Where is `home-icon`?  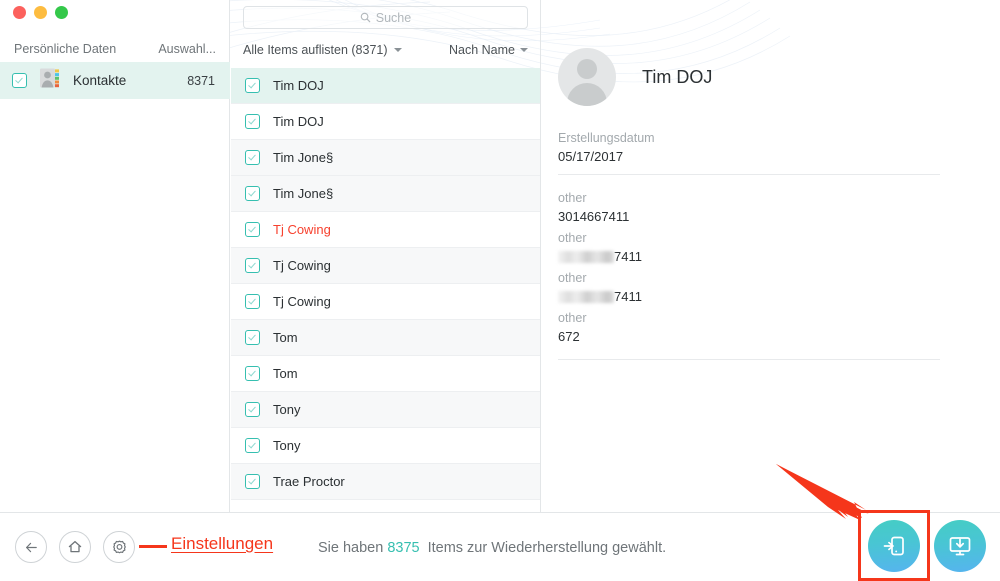
home-icon is located at coordinates (75, 546).